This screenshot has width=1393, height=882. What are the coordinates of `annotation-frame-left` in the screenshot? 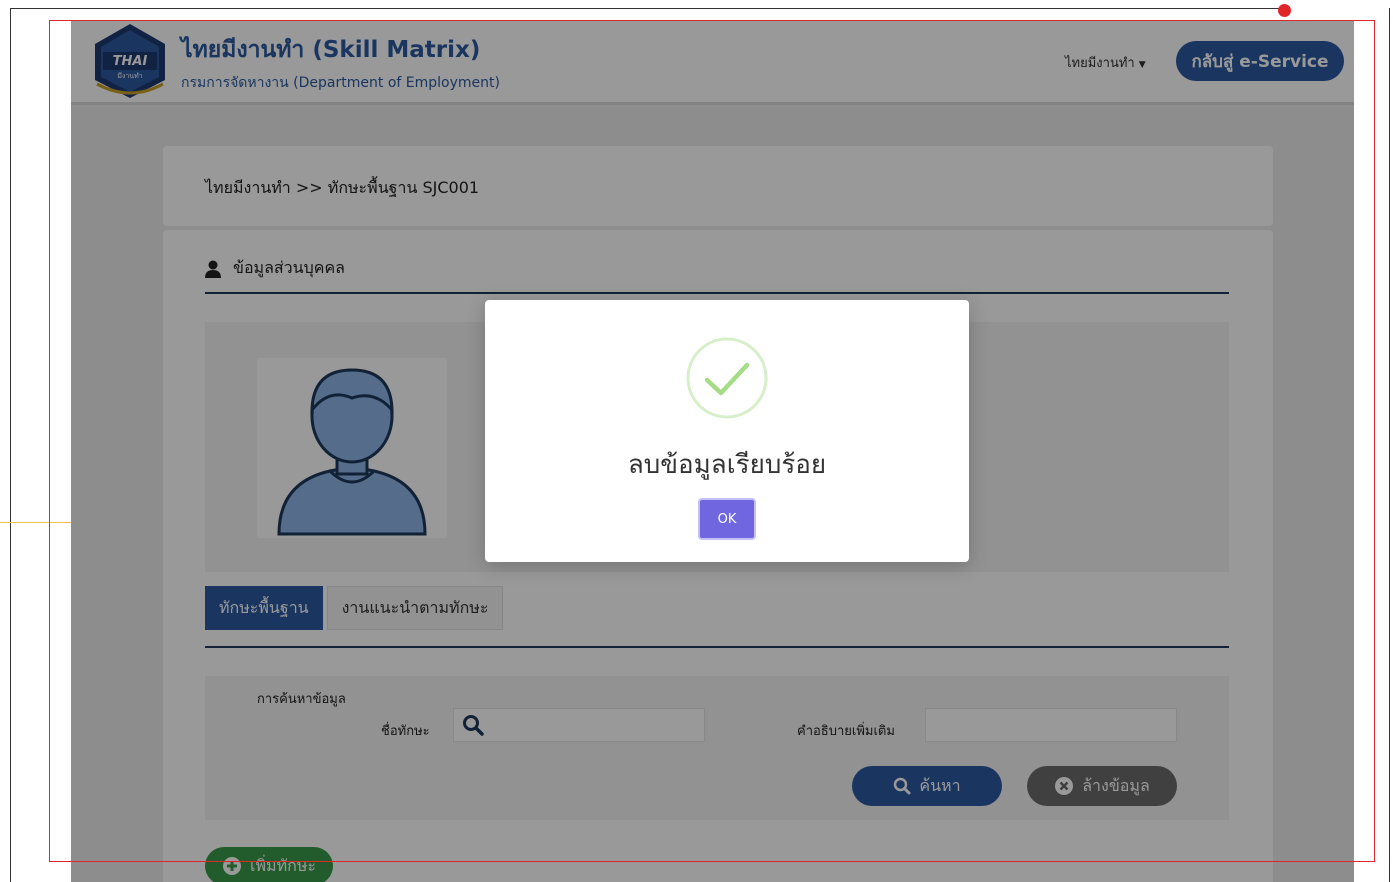 It's located at (10, 445).